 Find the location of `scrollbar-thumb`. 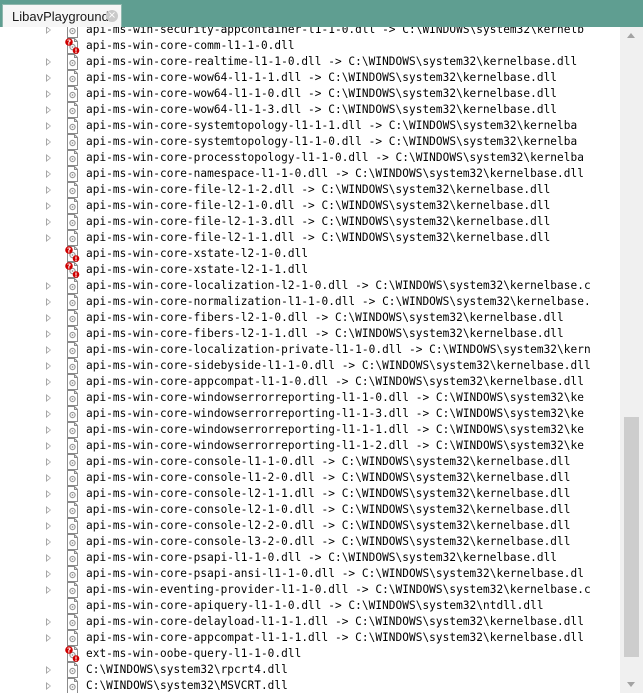

scrollbar-thumb is located at coordinates (631, 537).